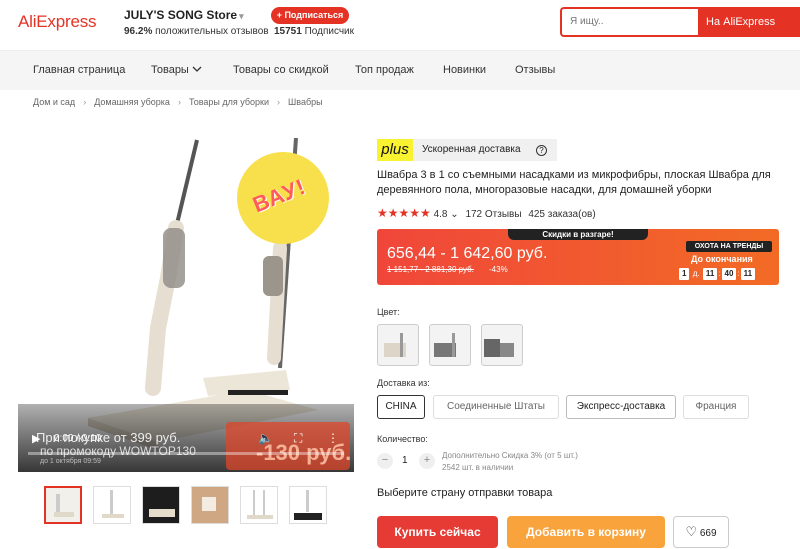 The width and height of the screenshot is (800, 549). What do you see at coordinates (310, 15) in the screenshot?
I see `subscribe-button: + Подписаться` at bounding box center [310, 15].